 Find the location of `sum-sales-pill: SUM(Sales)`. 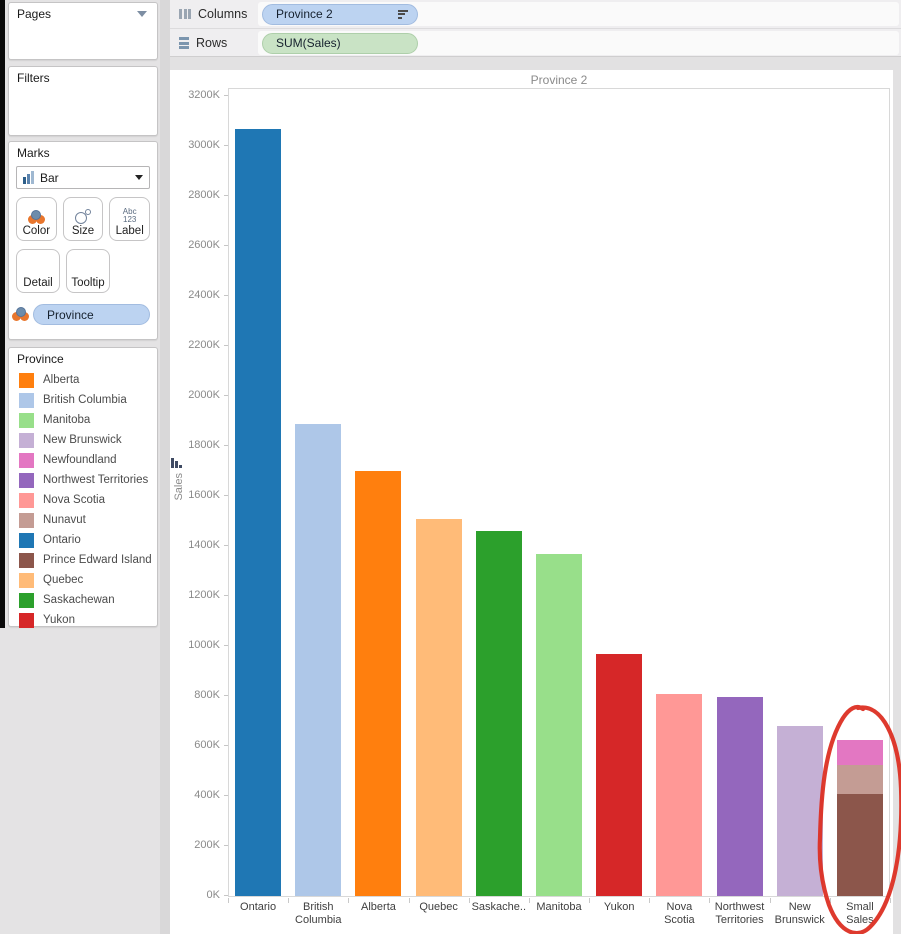

sum-sales-pill: SUM(Sales) is located at coordinates (340, 43).